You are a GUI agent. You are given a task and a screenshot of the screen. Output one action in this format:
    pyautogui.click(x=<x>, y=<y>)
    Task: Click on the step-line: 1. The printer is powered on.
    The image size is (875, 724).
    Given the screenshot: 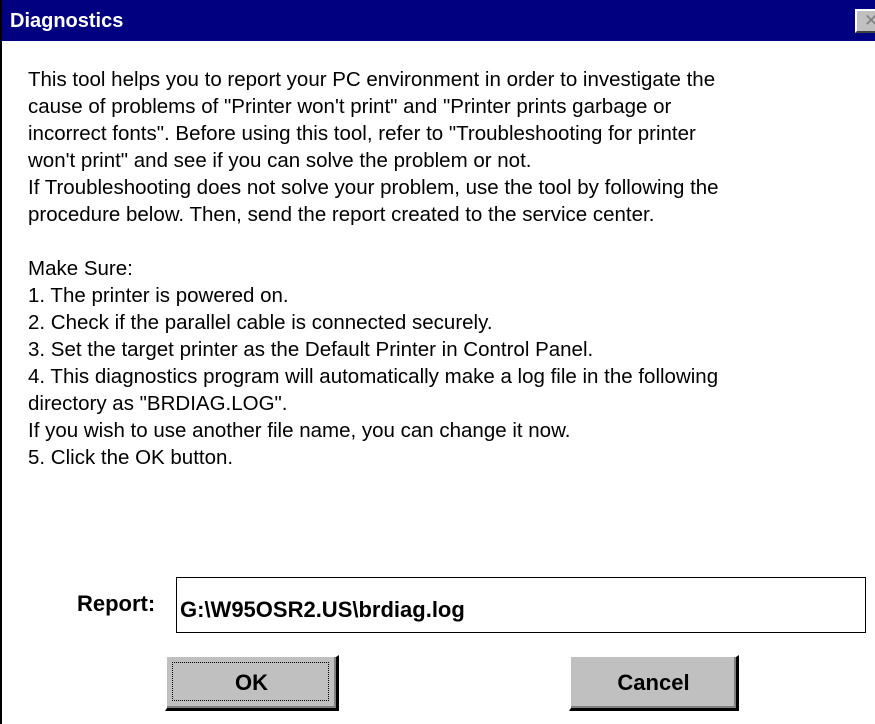 What is the action you would take?
    pyautogui.click(x=158, y=295)
    